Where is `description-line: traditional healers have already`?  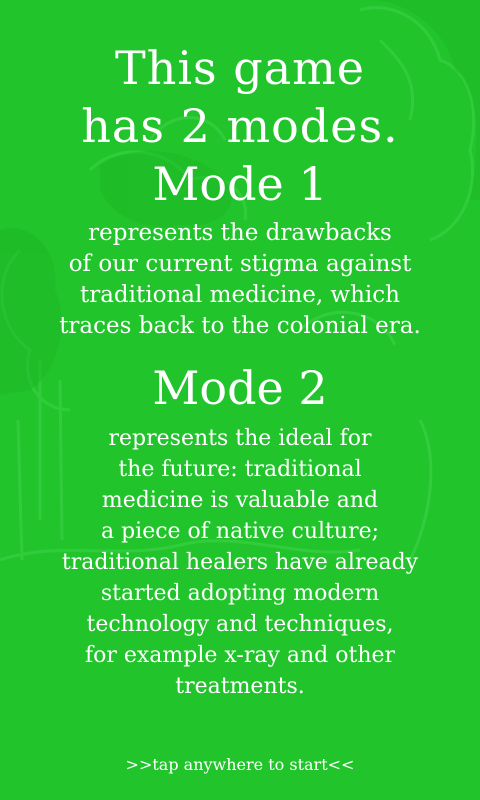 description-line: traditional healers have already is located at coordinates (240, 562).